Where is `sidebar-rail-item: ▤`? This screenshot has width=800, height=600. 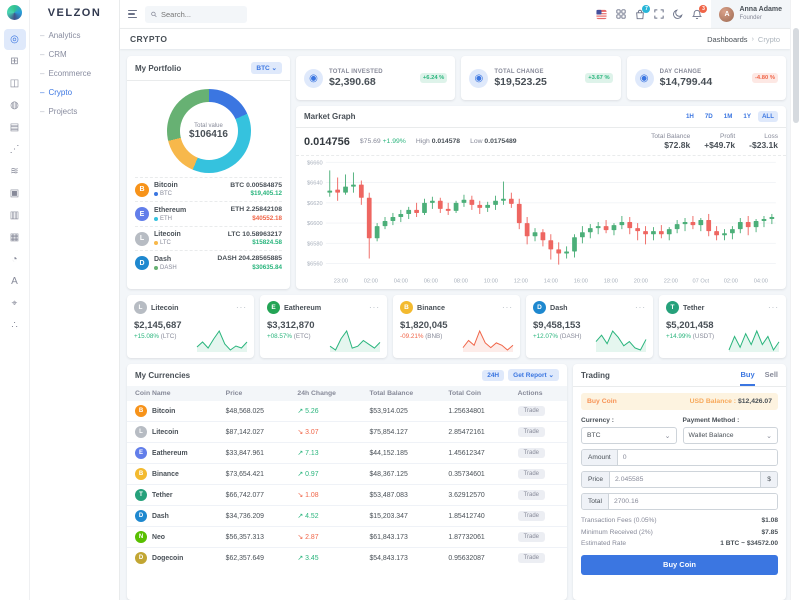 sidebar-rail-item: ▤ is located at coordinates (15, 127).